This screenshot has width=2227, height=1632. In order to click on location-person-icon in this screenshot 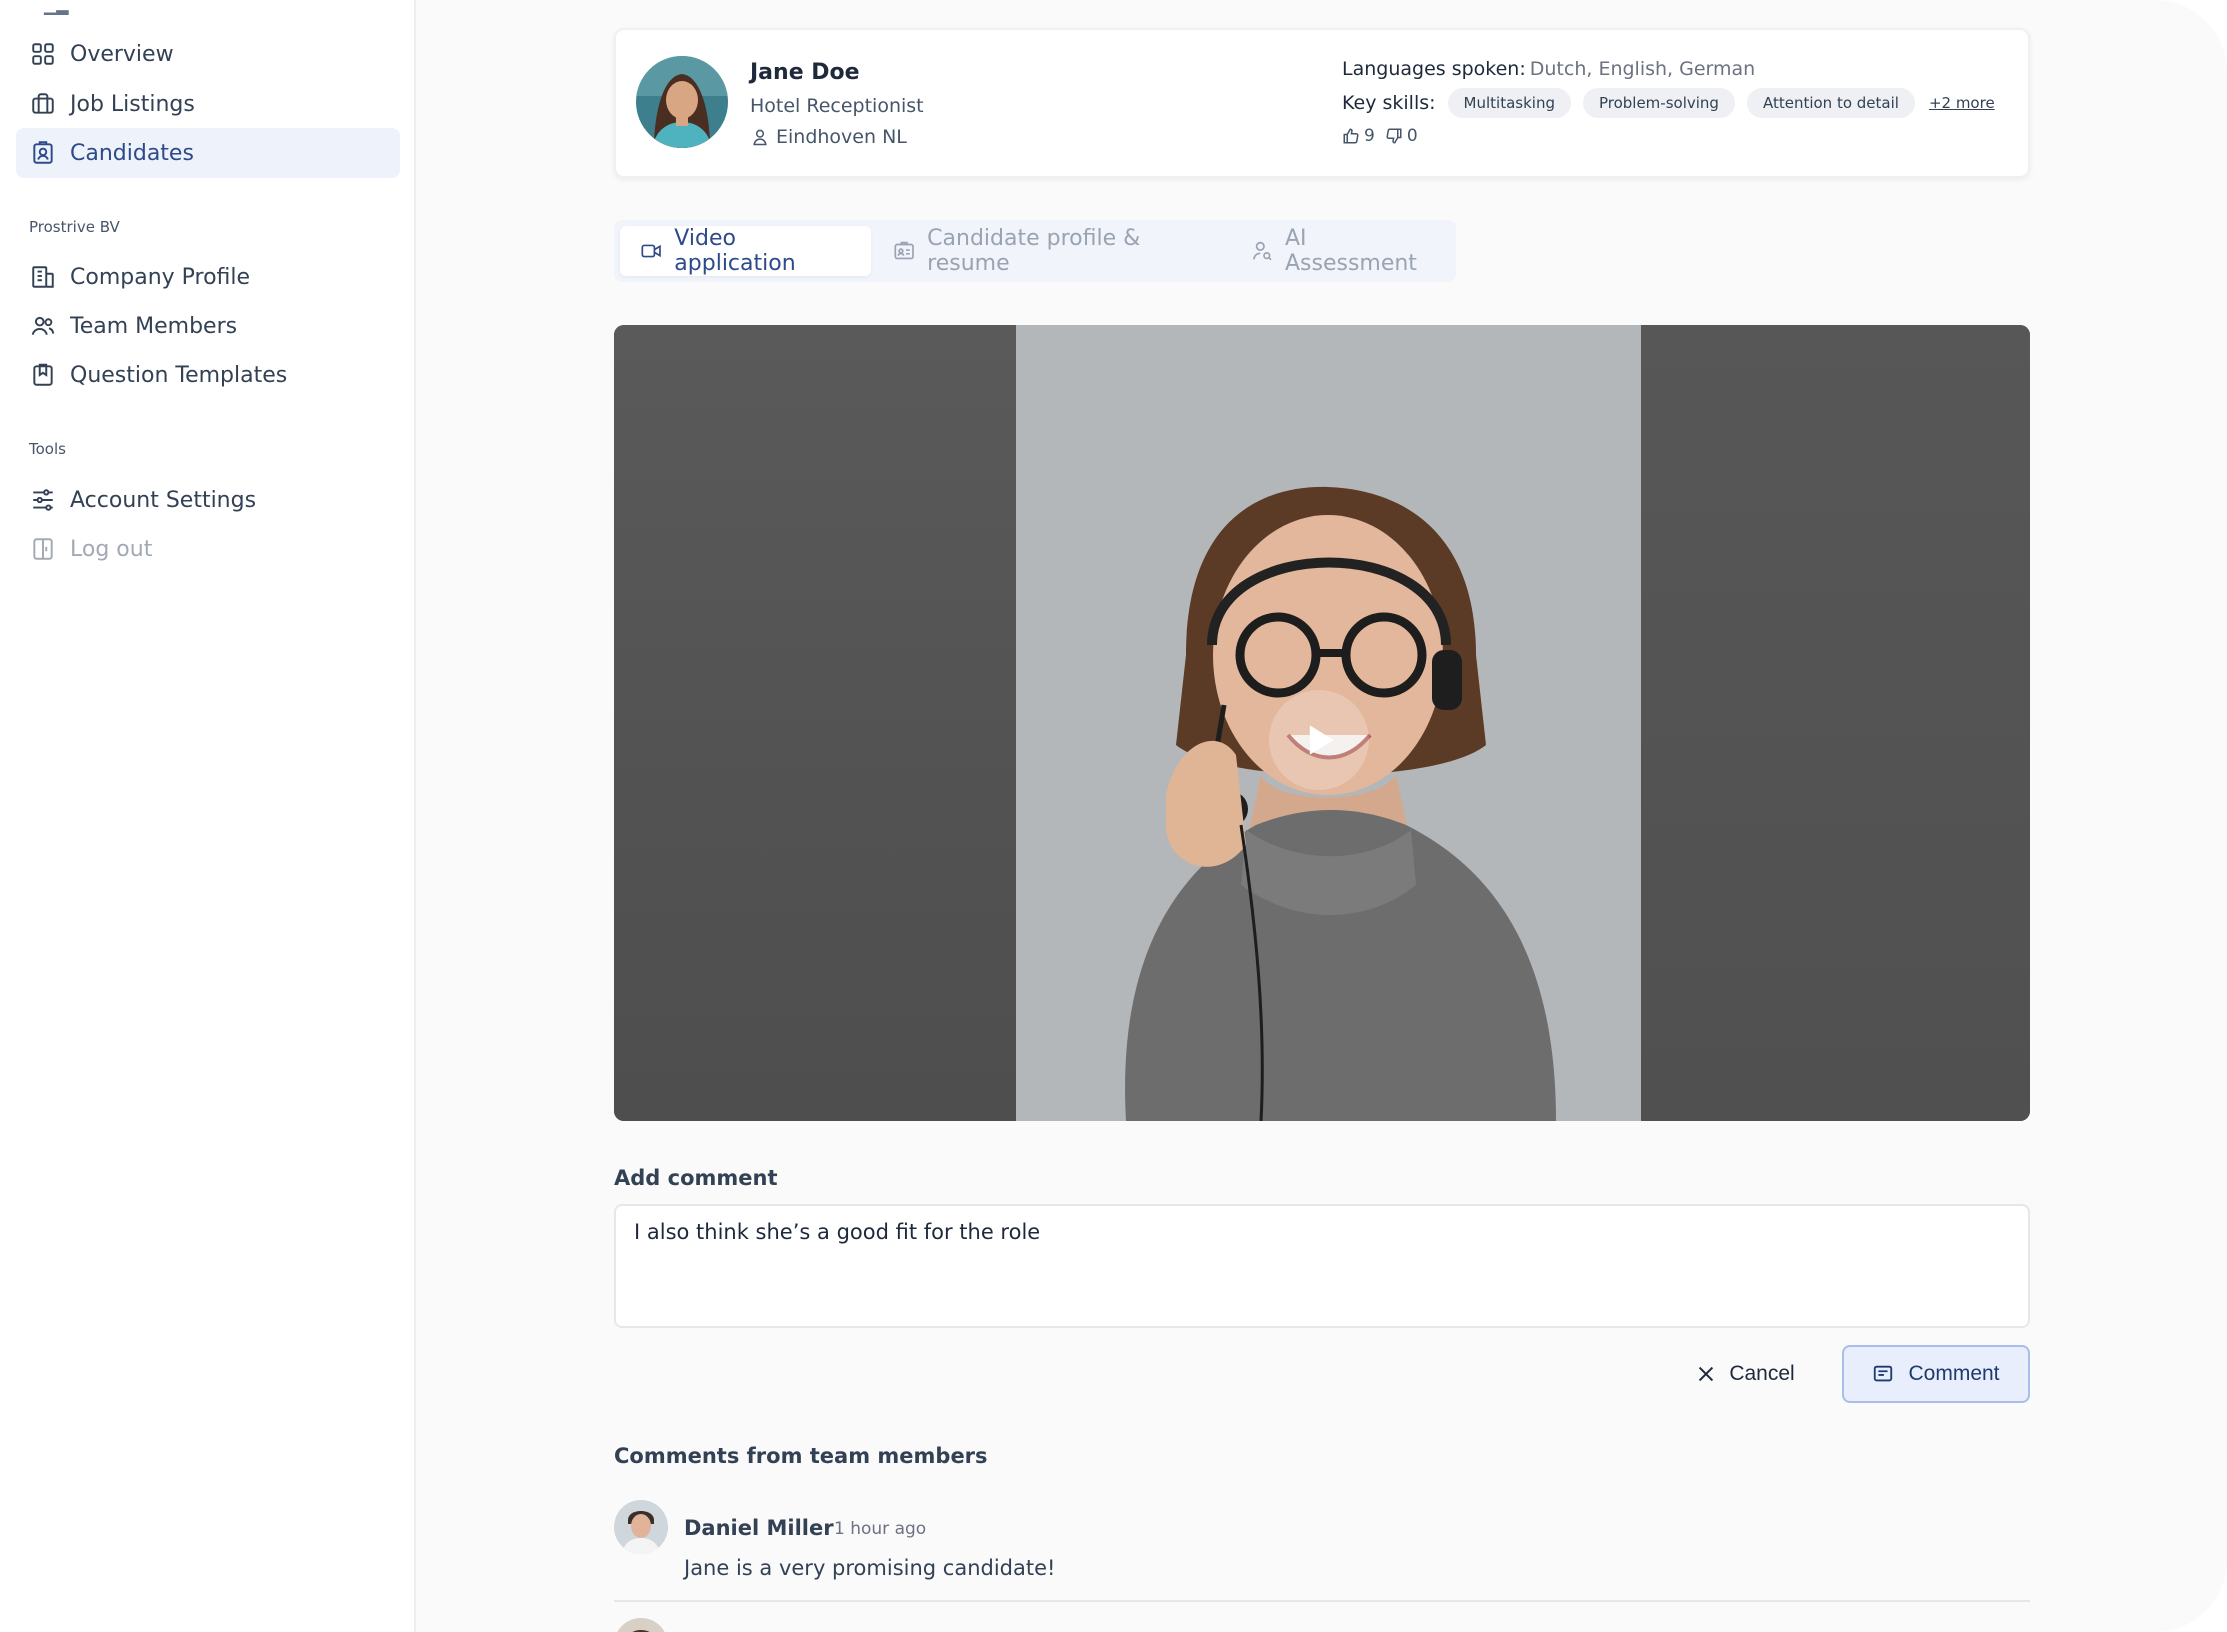, I will do `click(760, 137)`.